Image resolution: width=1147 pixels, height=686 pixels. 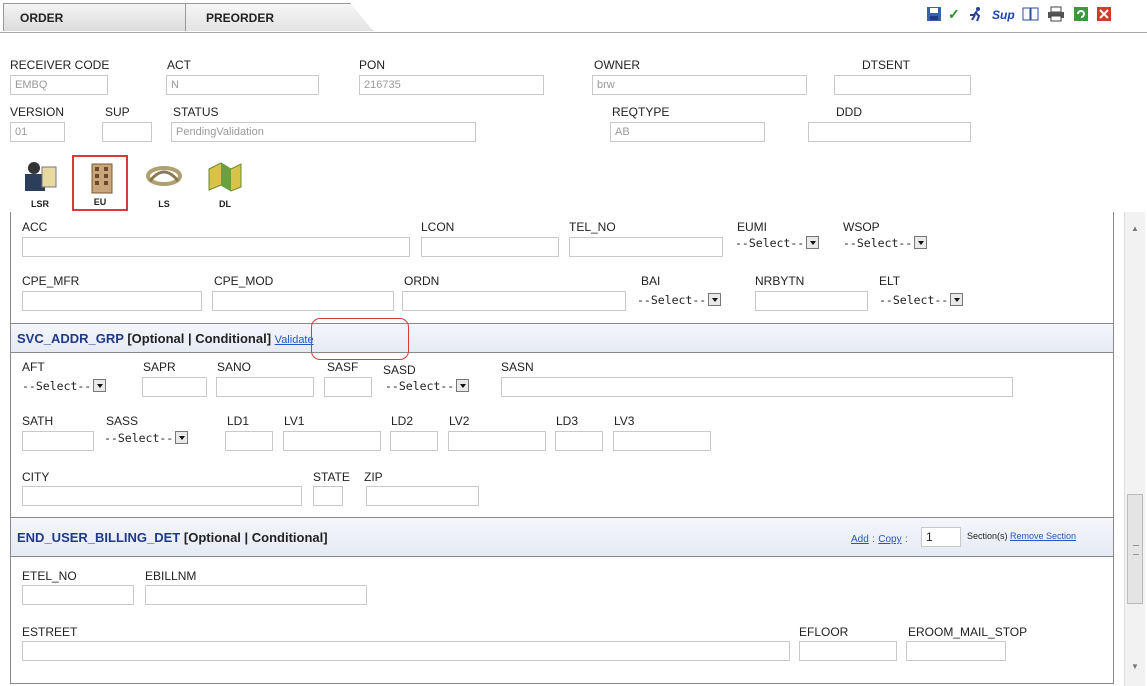 What do you see at coordinates (662, 441) in the screenshot?
I see `lv3-field` at bounding box center [662, 441].